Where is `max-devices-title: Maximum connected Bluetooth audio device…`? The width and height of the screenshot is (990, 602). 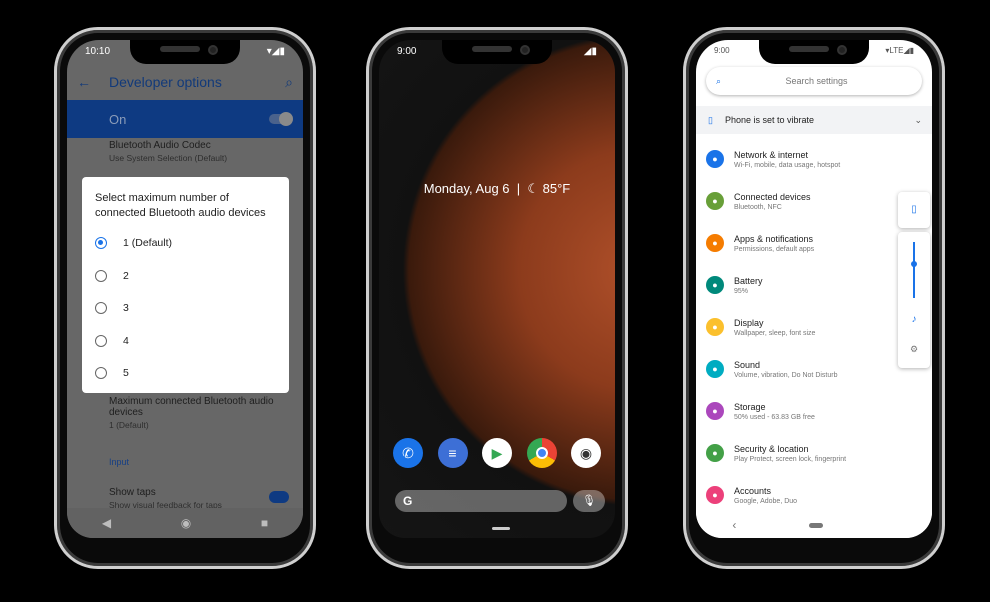
max-devices-title: Maximum connected Bluetooth audio device… is located at coordinates (191, 407).